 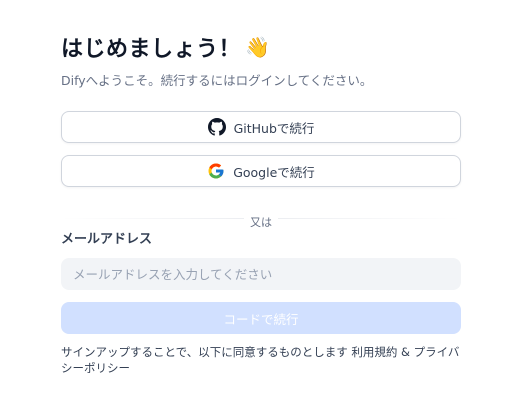 What do you see at coordinates (405, 352) in the screenshot?
I see `terms-and: &` at bounding box center [405, 352].